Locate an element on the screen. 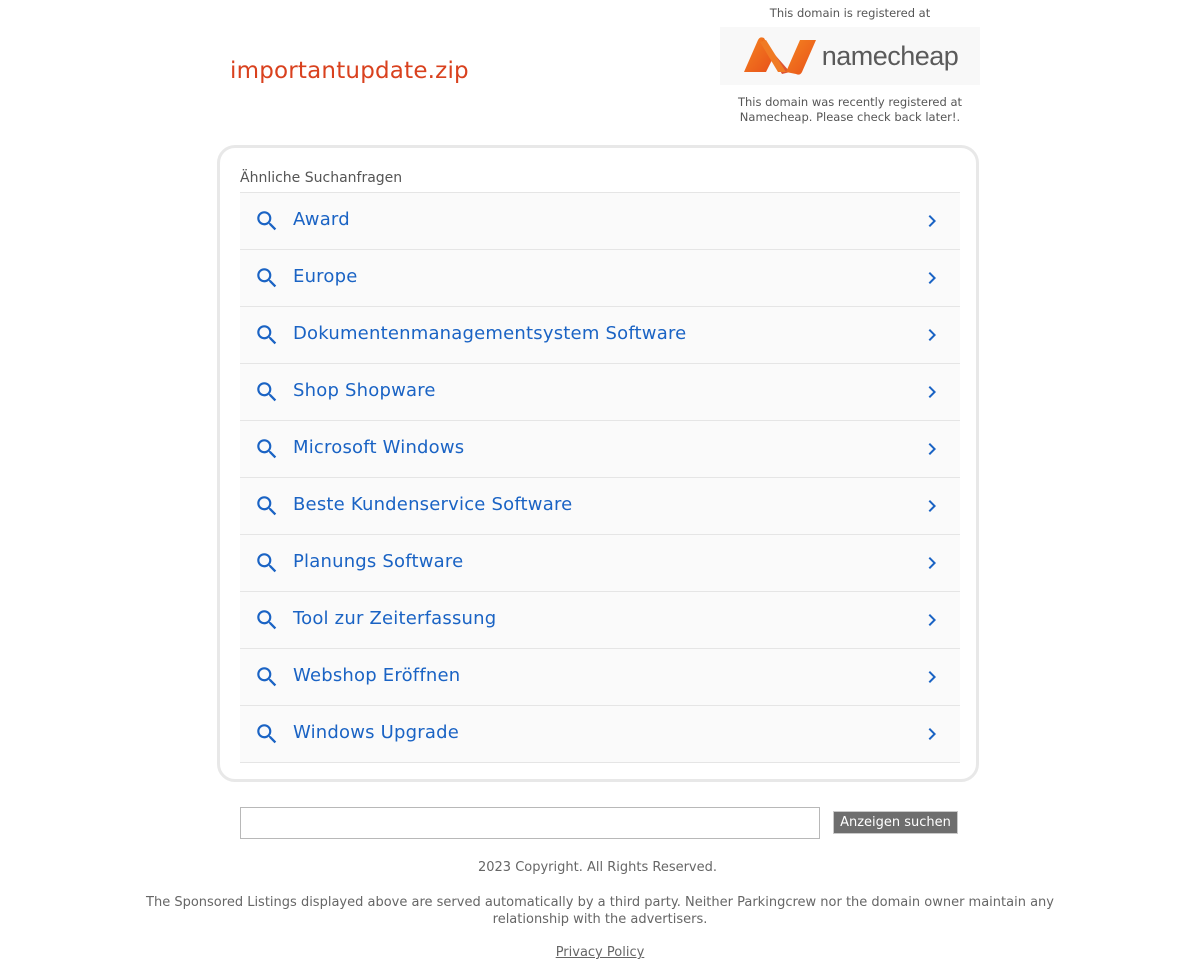 The height and width of the screenshot is (974, 1200). related-search-item: Europe is located at coordinates (600, 278).